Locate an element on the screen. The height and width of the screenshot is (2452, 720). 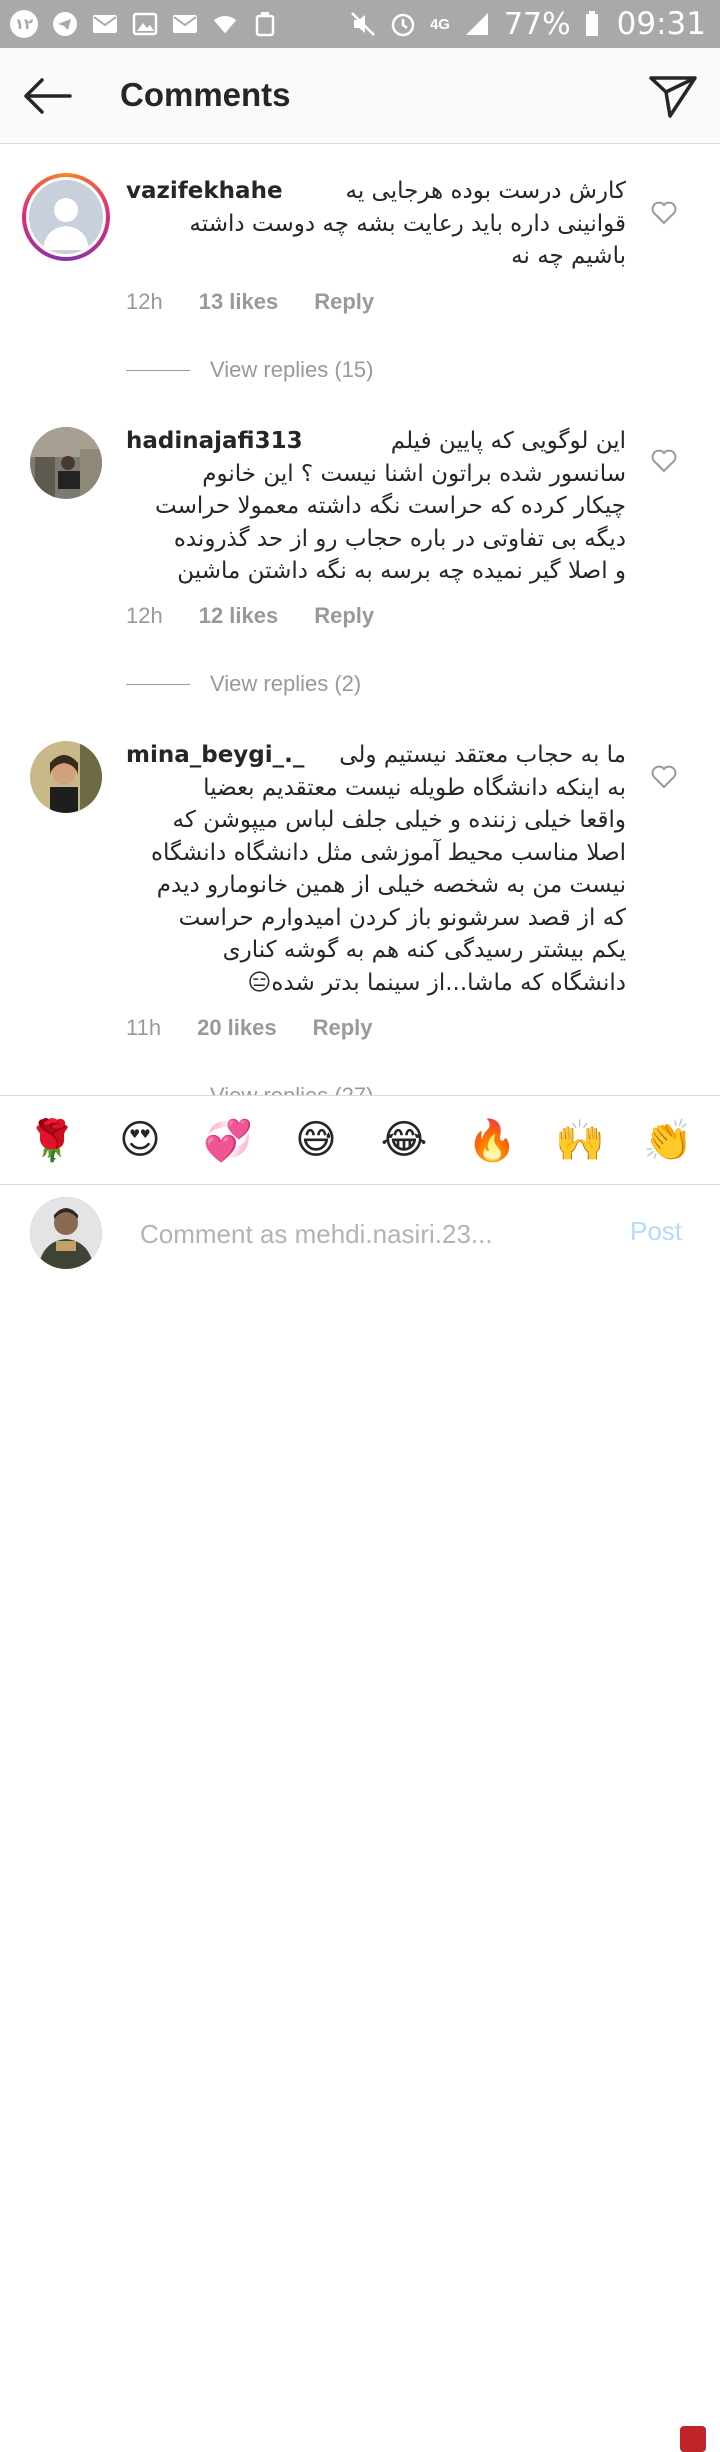
rose-emoji-button: 🌹 is located at coordinates (52, 1140).